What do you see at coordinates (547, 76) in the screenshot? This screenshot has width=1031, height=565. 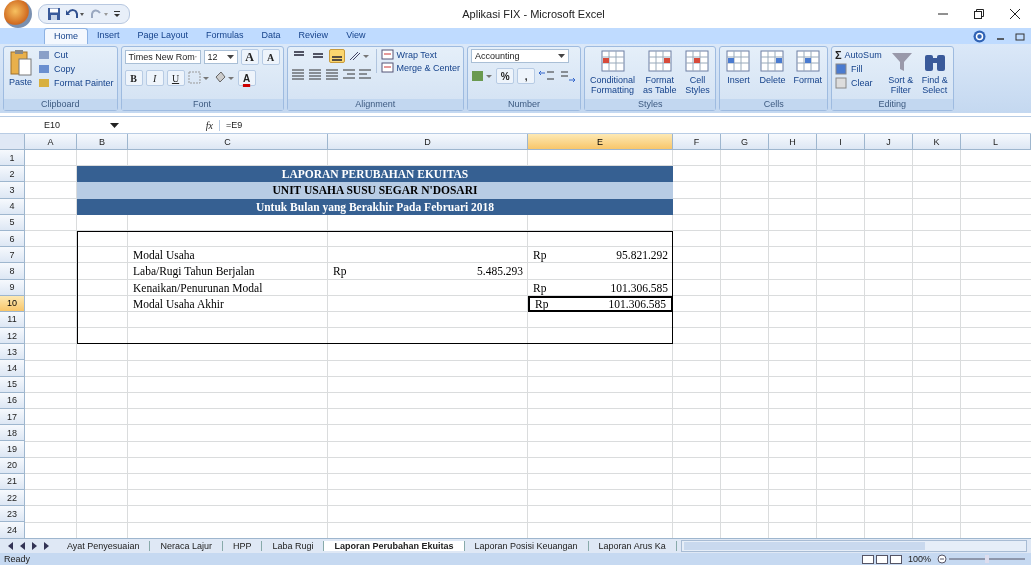 I see `increase-decimal-icon` at bounding box center [547, 76].